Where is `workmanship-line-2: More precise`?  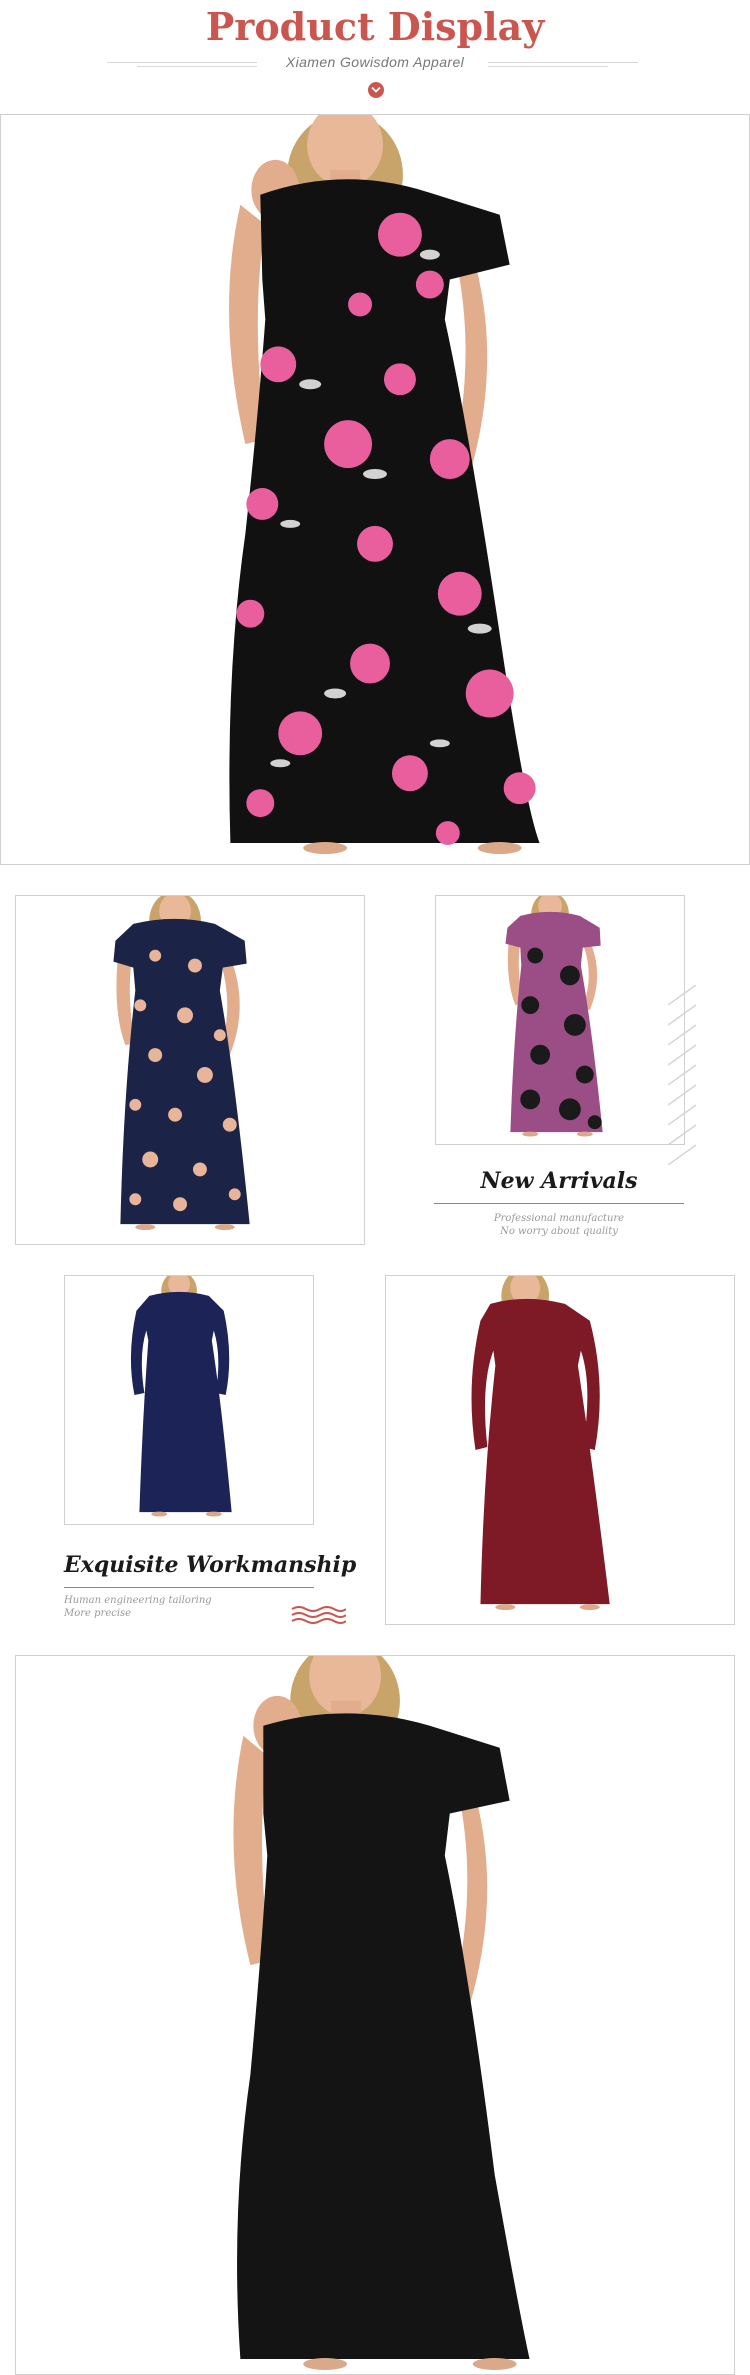 workmanship-line-2: More precise is located at coordinates (98, 1613).